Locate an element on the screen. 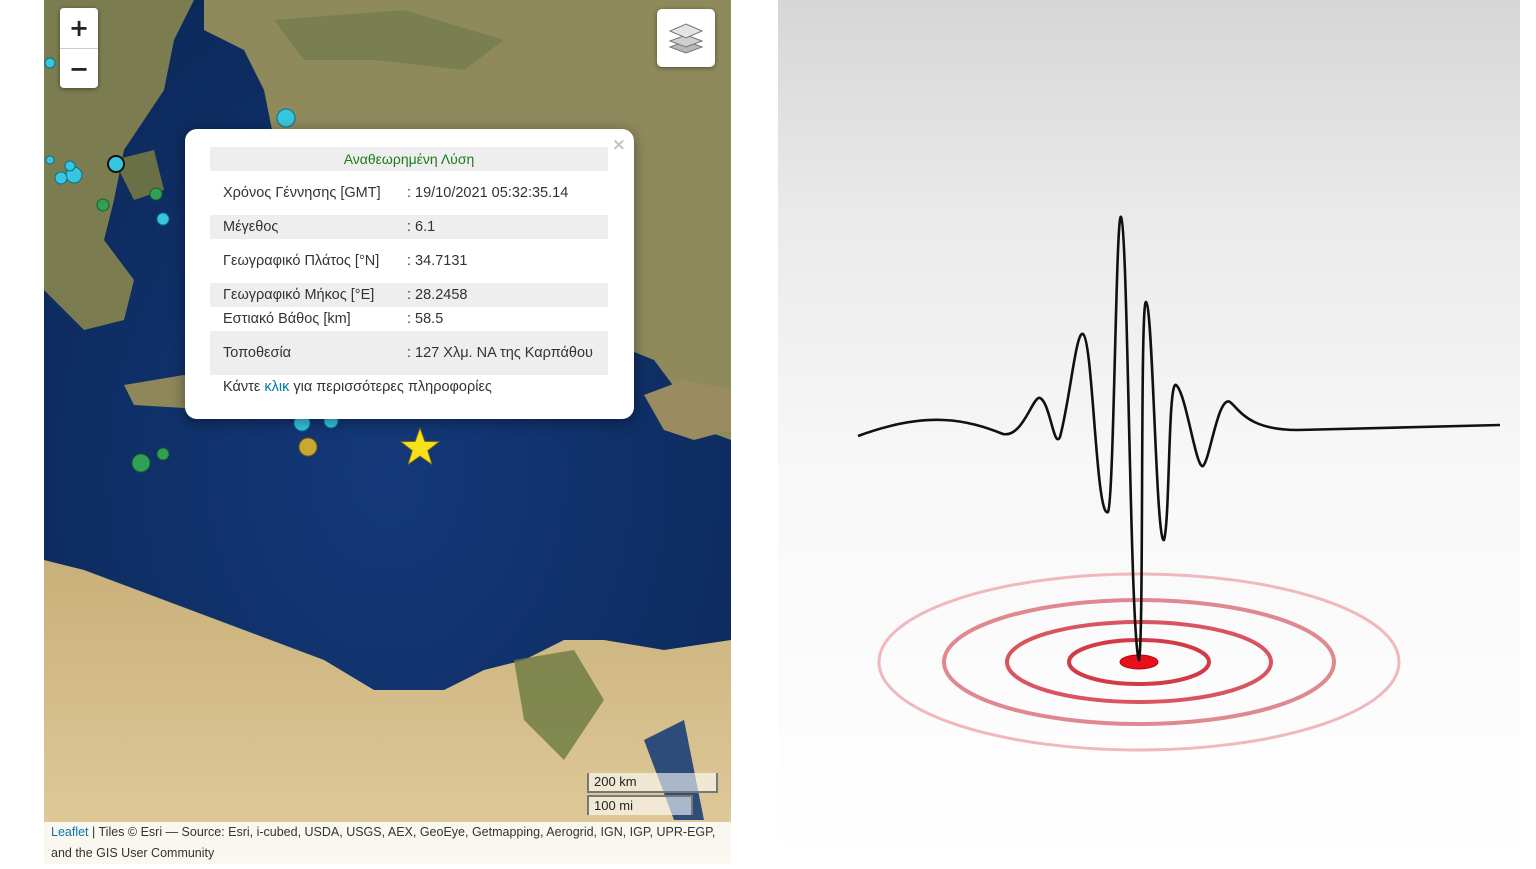  row-label: Χρόνος Γέννησης [GMT] is located at coordinates (302, 193).